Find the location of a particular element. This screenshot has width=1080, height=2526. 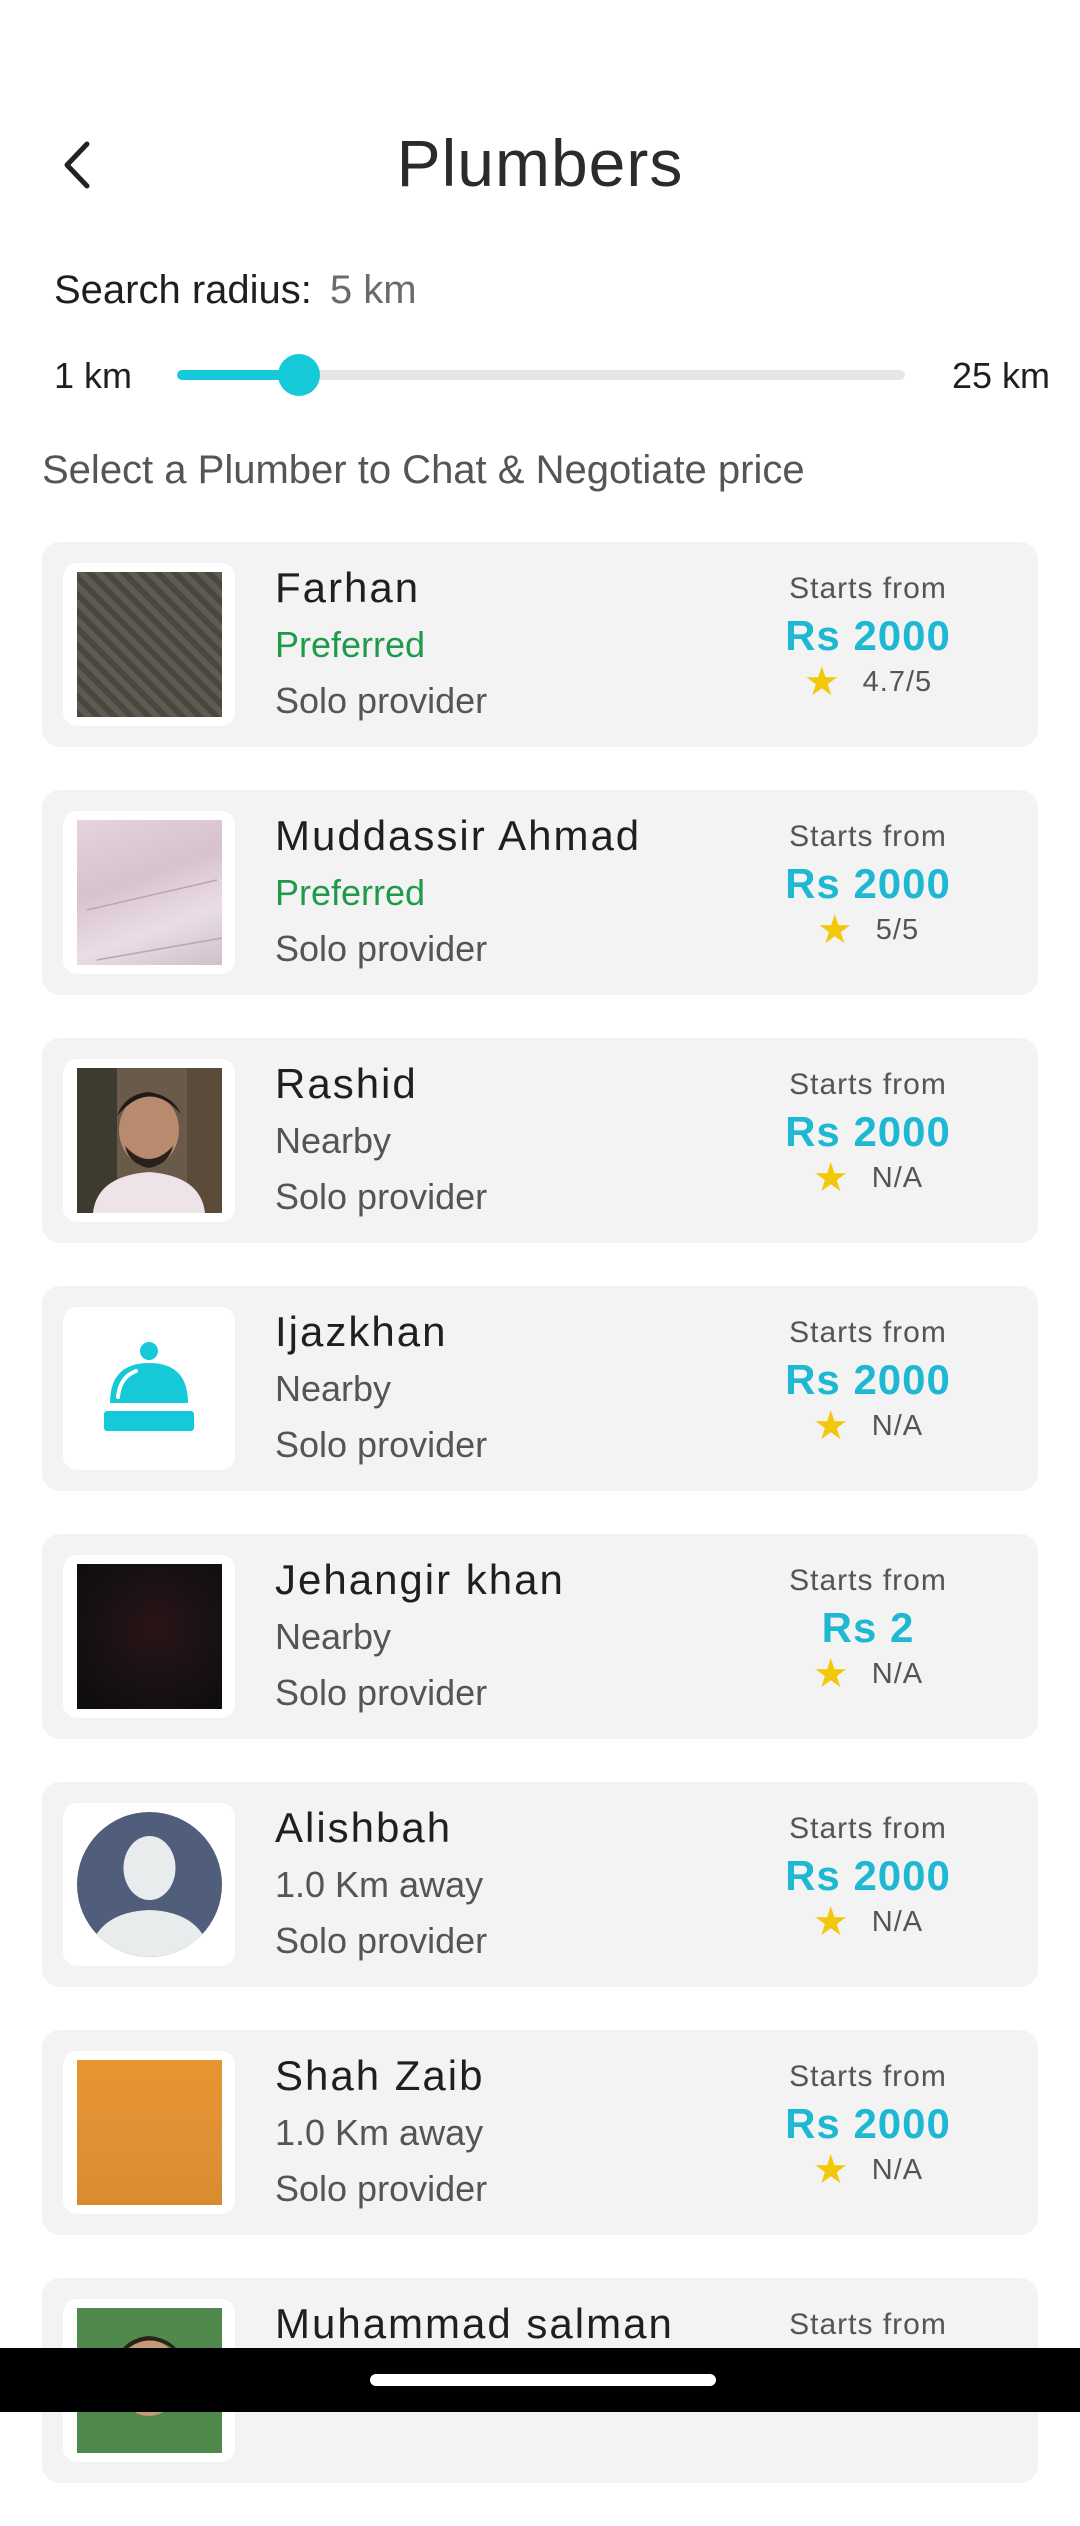

person-photo is located at coordinates (149, 1140).